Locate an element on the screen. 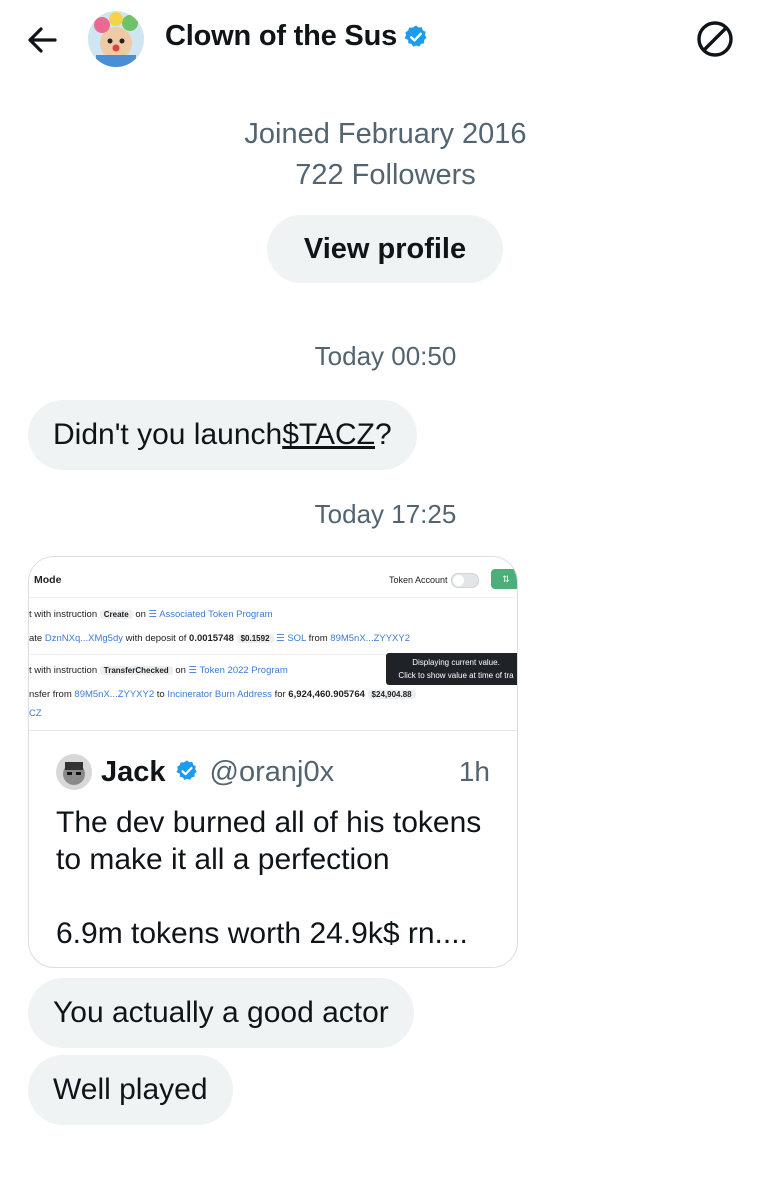  row-text: ate is located at coordinates (36, 638).